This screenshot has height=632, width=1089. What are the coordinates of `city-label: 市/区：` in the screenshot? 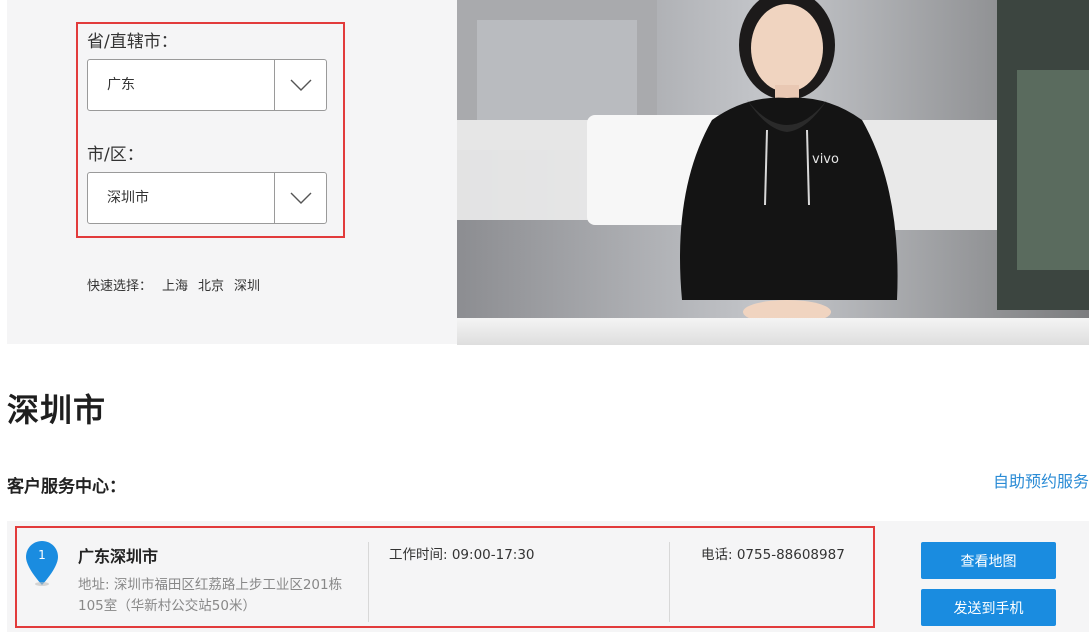 It's located at (115, 155).